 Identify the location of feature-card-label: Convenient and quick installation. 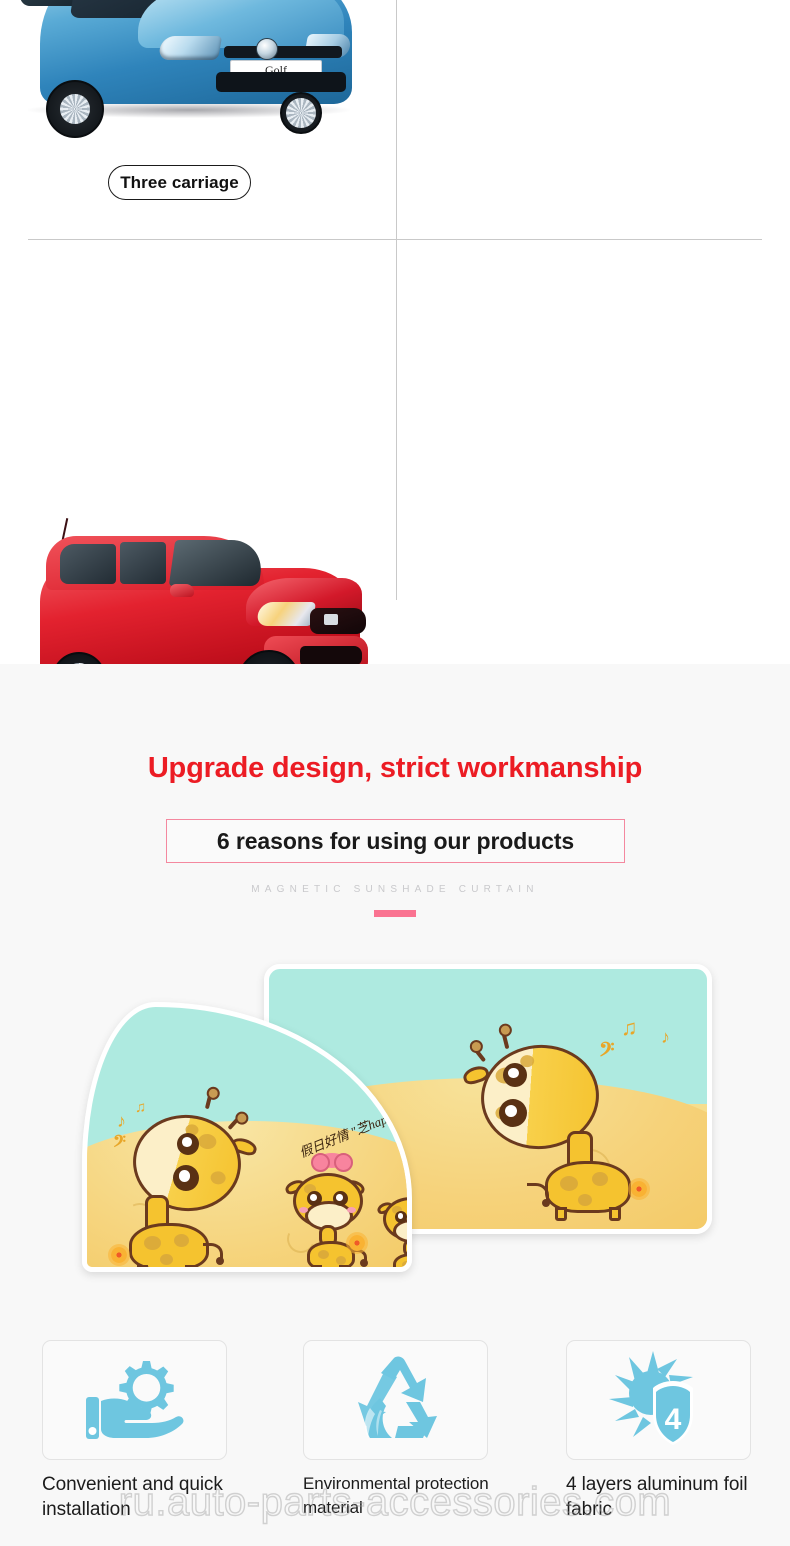
(132, 1497).